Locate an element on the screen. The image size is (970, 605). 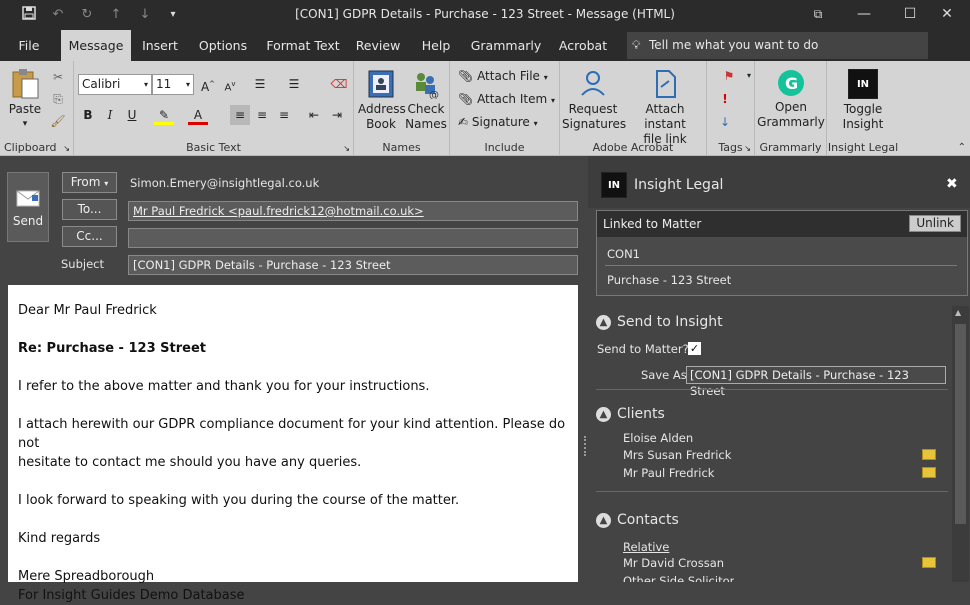
grammarly-icon: G is located at coordinates (791, 83).